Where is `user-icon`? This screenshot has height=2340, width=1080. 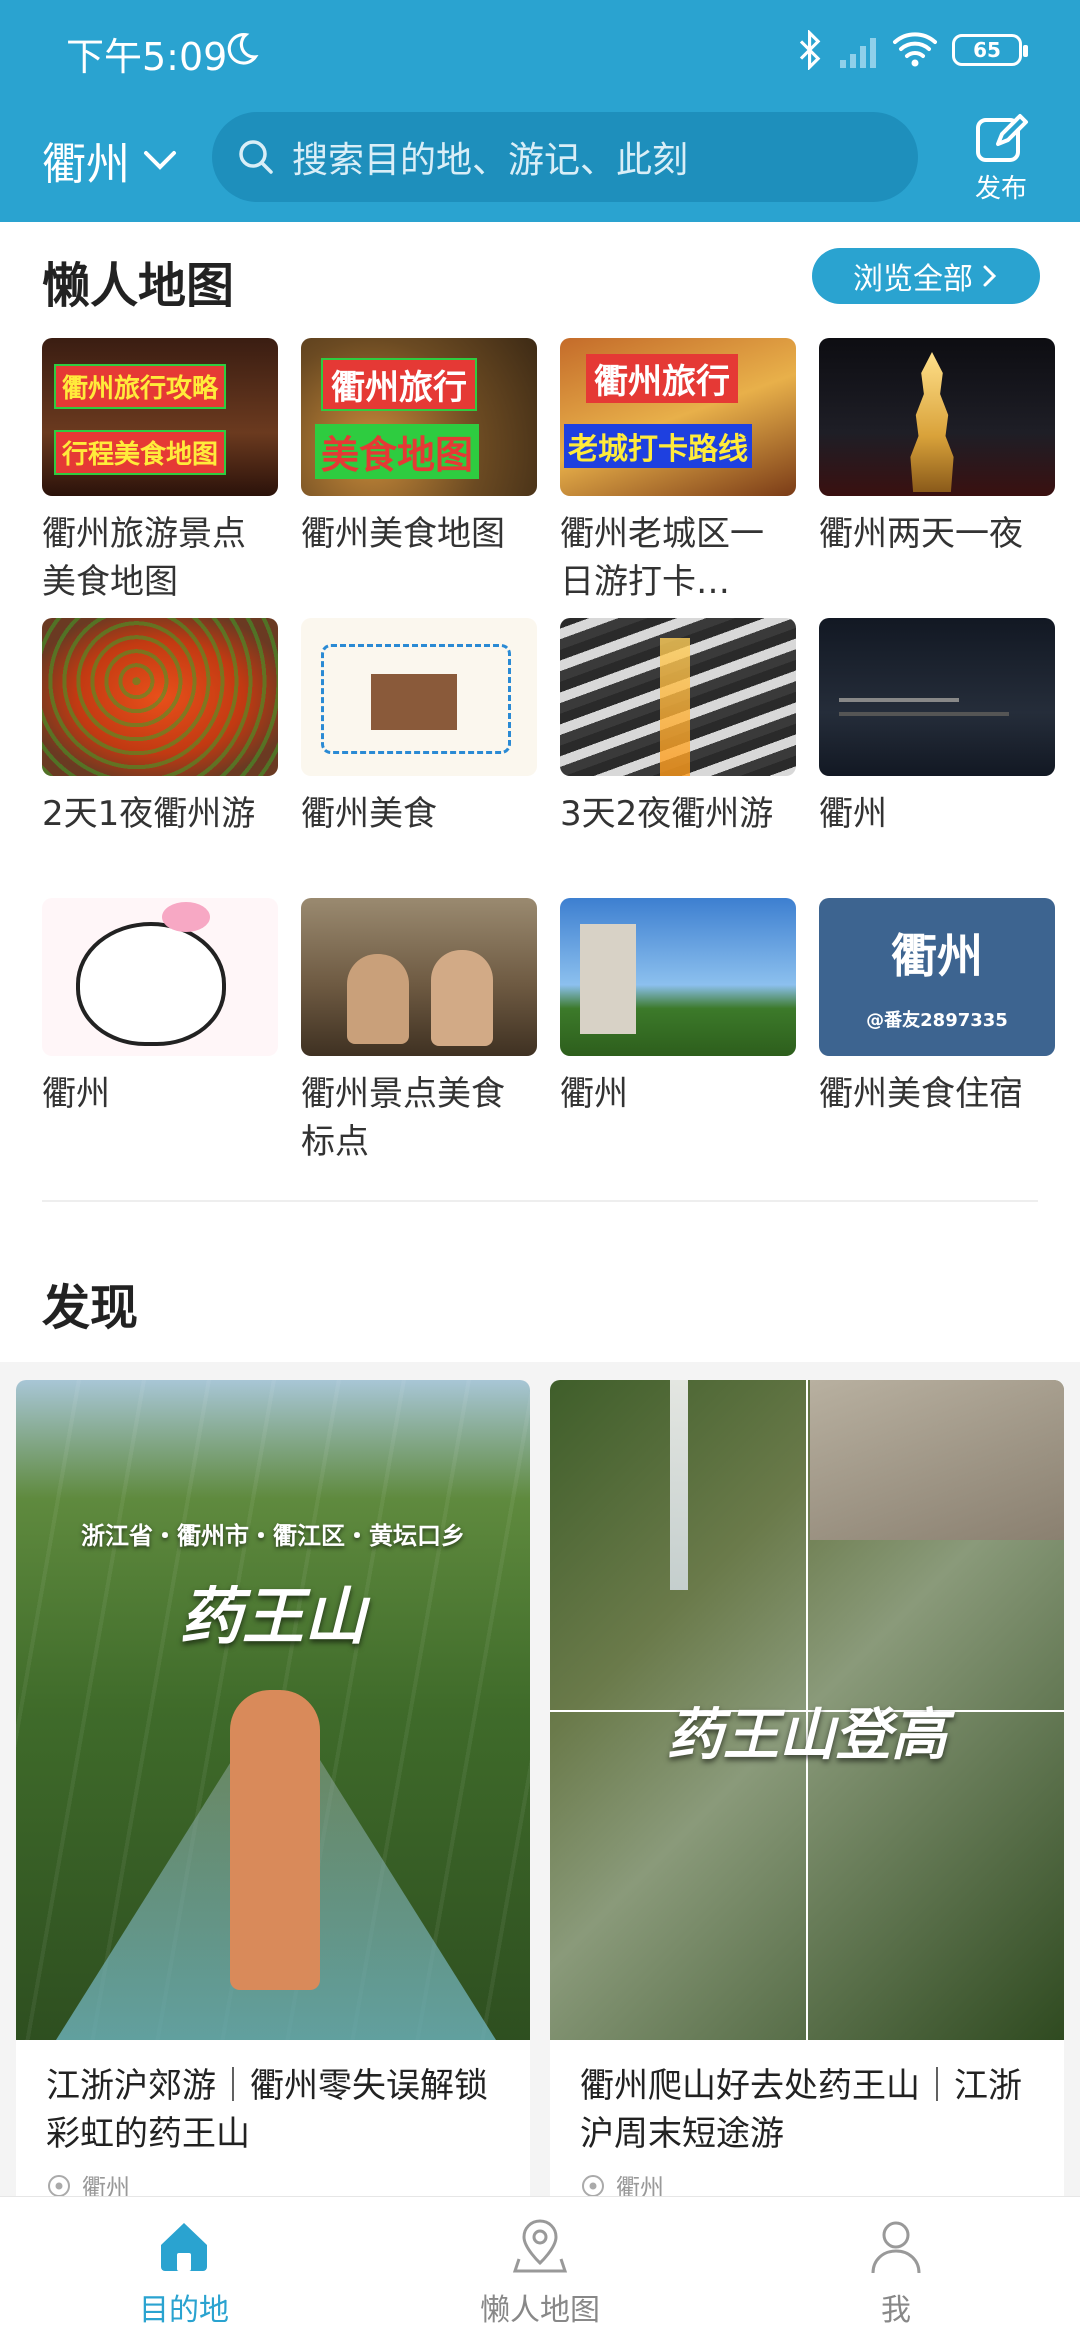
user-icon is located at coordinates (896, 2247).